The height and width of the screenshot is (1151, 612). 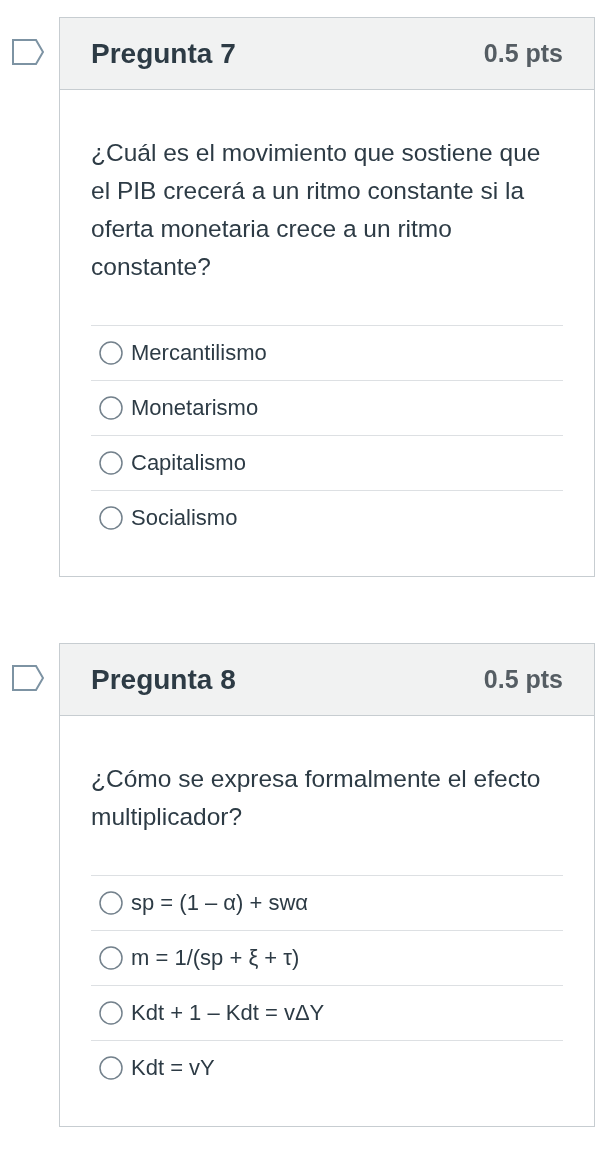 What do you see at coordinates (316, 798) in the screenshot?
I see `question-text: ¿Cómo se expresa formalmente el efecto multiplicador?` at bounding box center [316, 798].